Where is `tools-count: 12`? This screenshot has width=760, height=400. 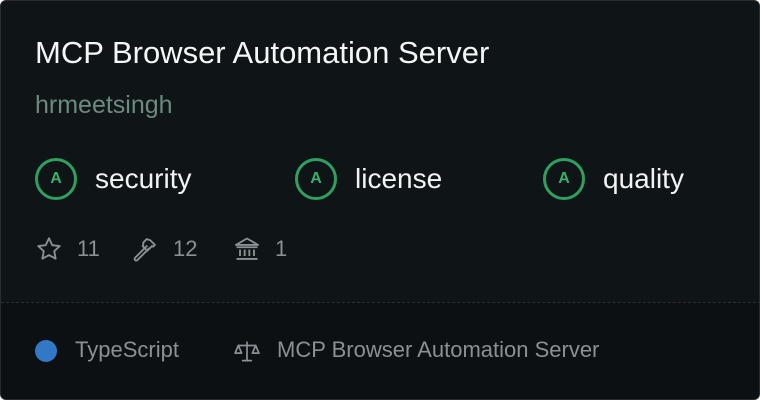 tools-count: 12 is located at coordinates (185, 248).